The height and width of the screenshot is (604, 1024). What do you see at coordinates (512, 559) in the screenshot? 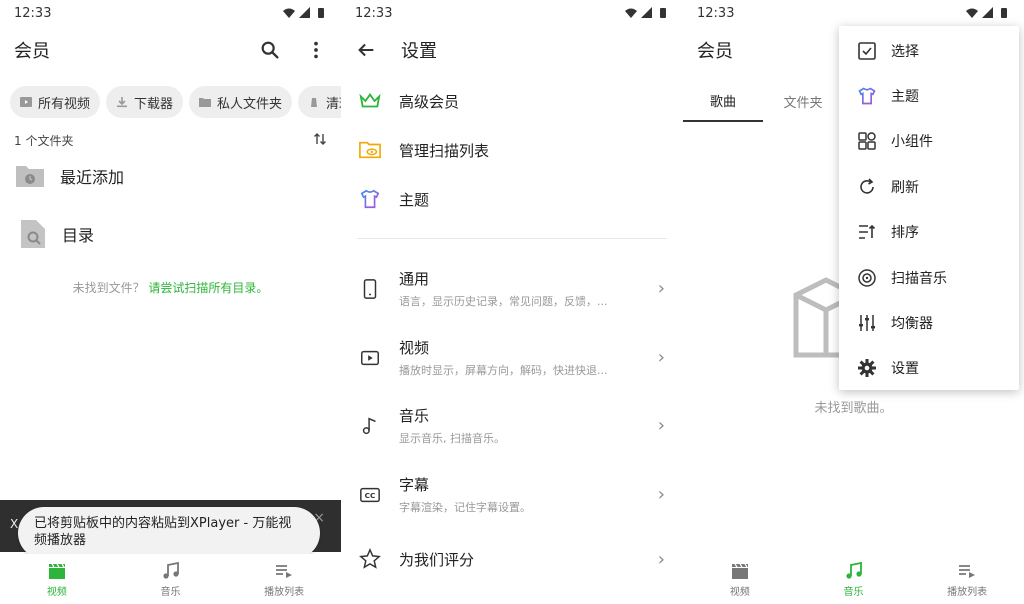
I see `settings-item-rate-us: 为我们评分 ›` at bounding box center [512, 559].